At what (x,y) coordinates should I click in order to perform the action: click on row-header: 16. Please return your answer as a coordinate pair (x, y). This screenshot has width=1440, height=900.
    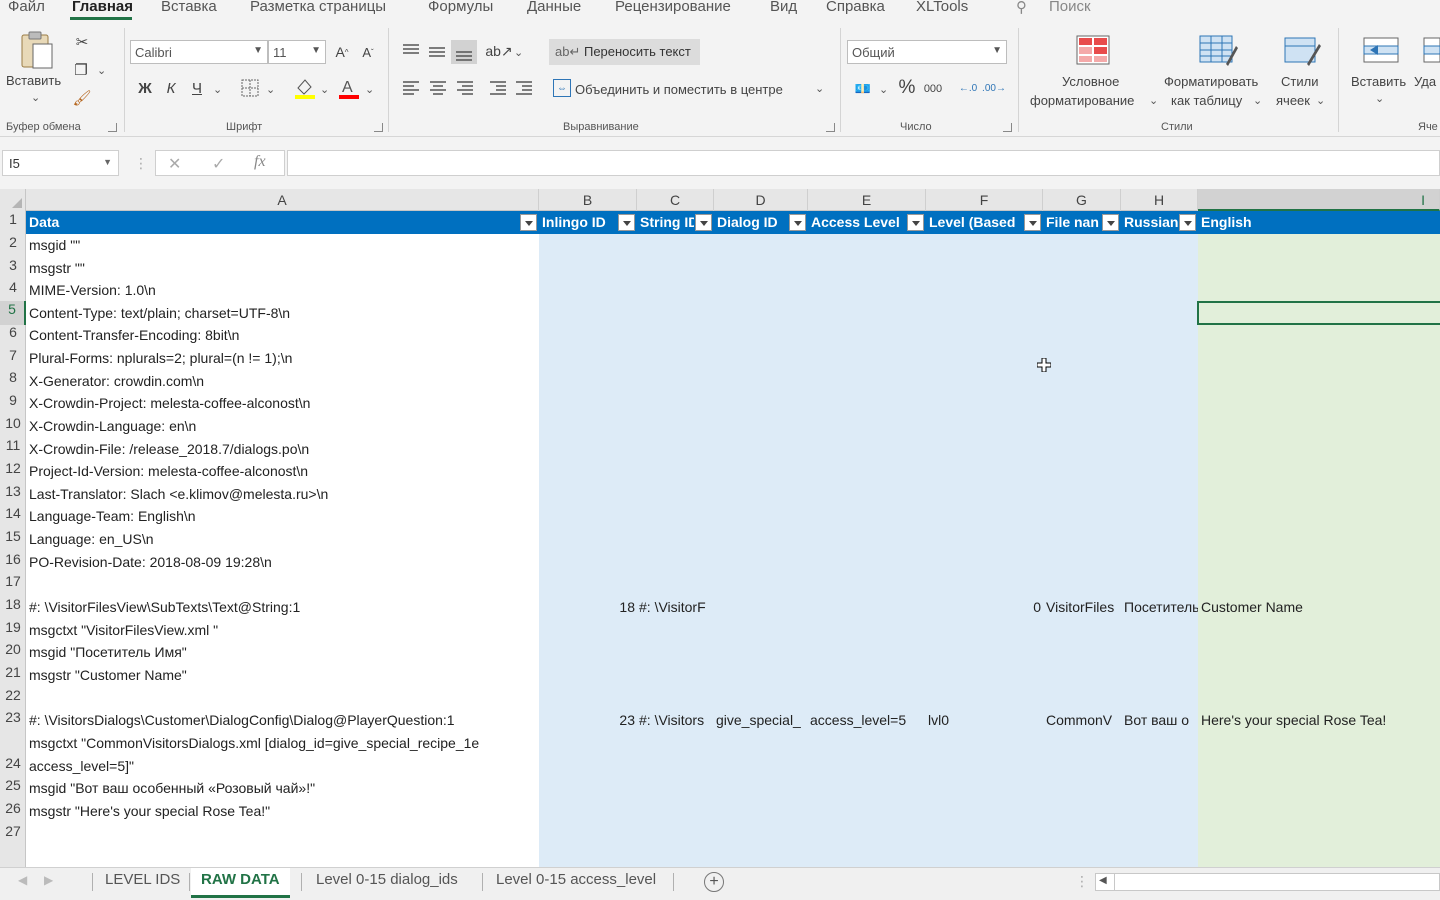
    Looking at the image, I should click on (13, 559).